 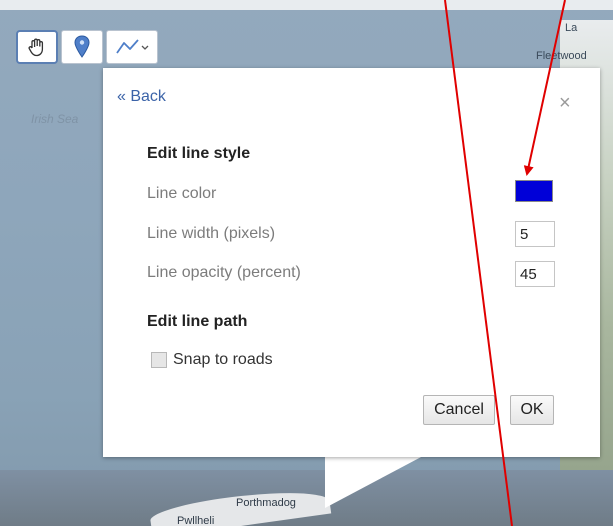 What do you see at coordinates (145, 47) in the screenshot?
I see `chevron-down-icon` at bounding box center [145, 47].